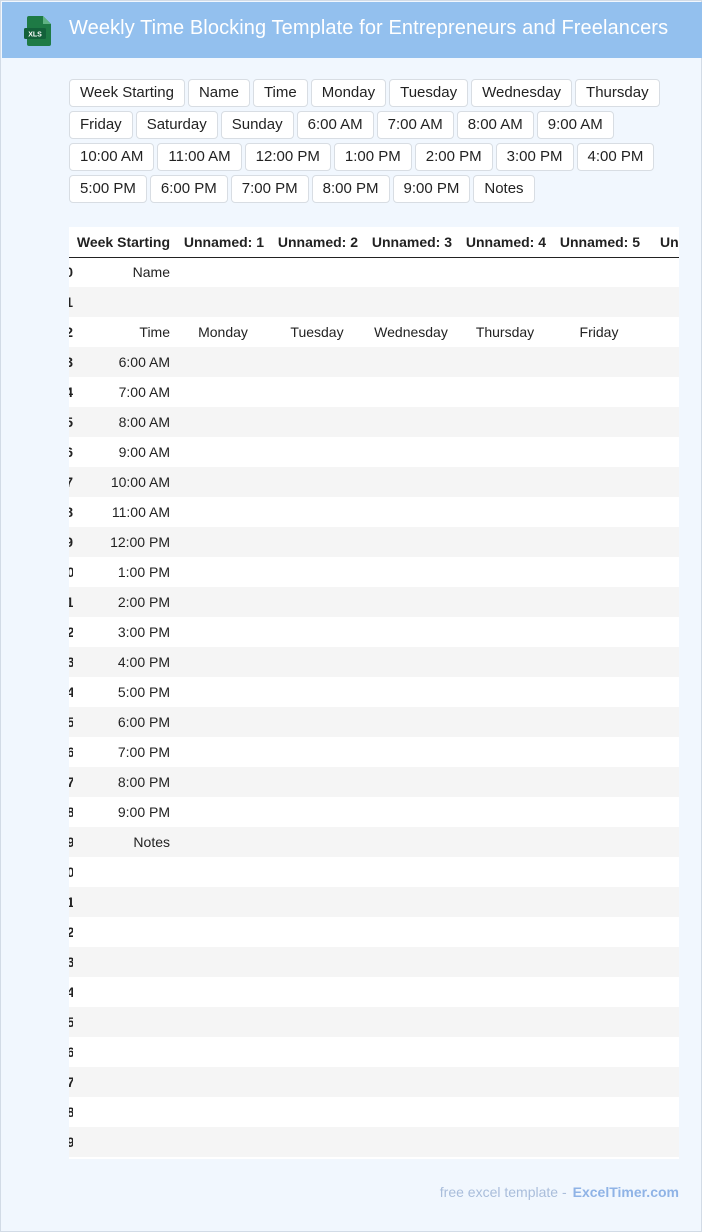  What do you see at coordinates (124, 842) in the screenshot?
I see `table-cell: Notes` at bounding box center [124, 842].